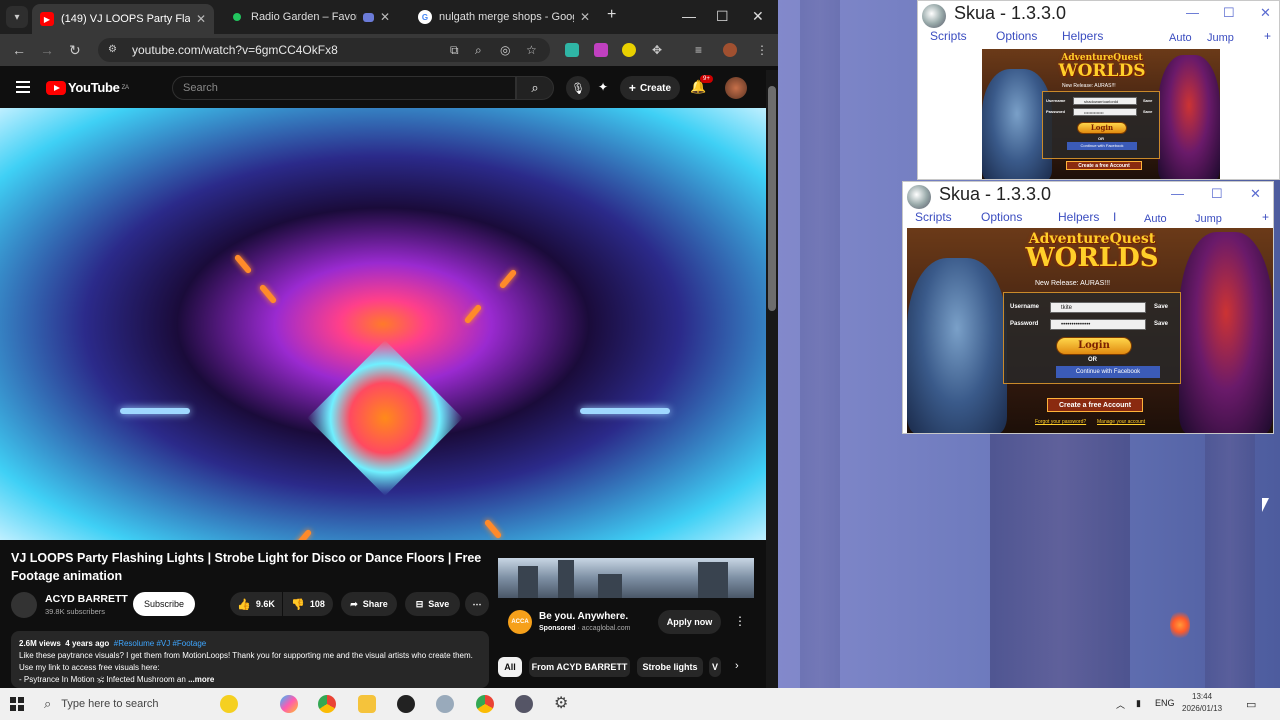 The width and height of the screenshot is (1280, 720). Describe the element at coordinates (611, 15) in the screenshot. I see `new-tab-button: +` at that location.